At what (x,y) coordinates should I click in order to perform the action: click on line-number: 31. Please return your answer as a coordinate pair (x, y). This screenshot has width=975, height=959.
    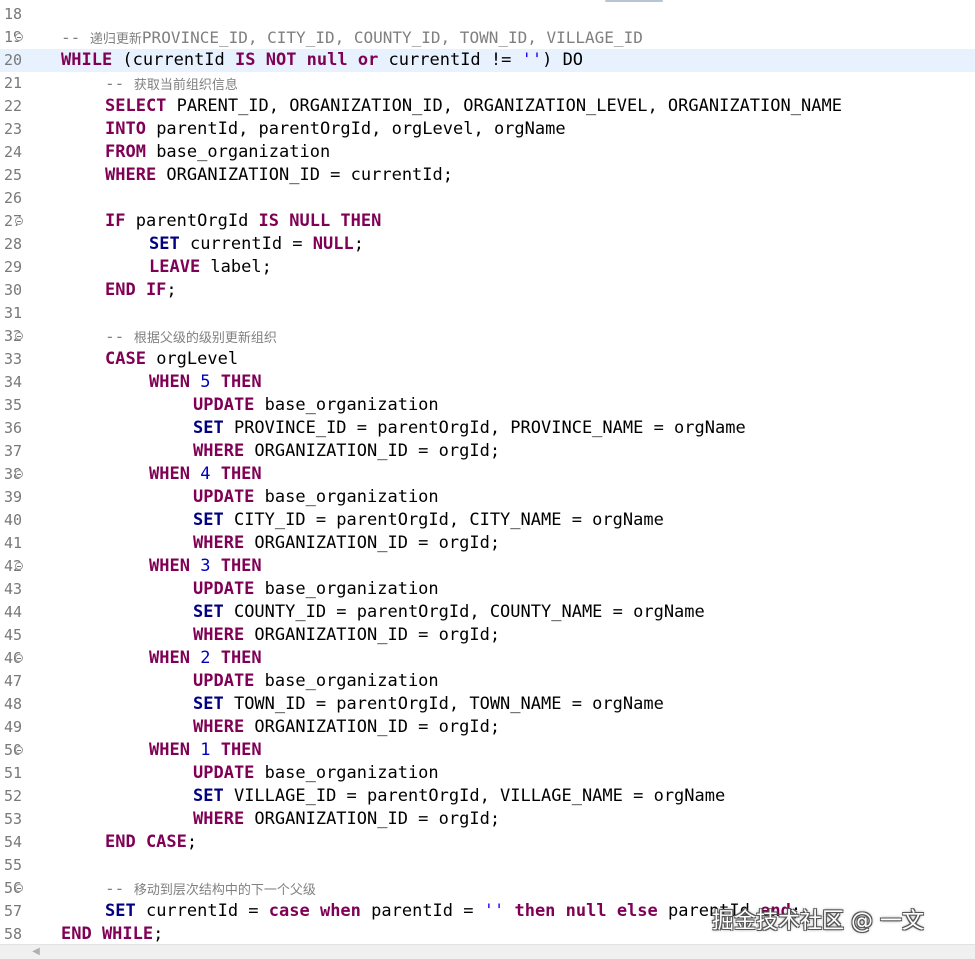
    Looking at the image, I should click on (11, 313).